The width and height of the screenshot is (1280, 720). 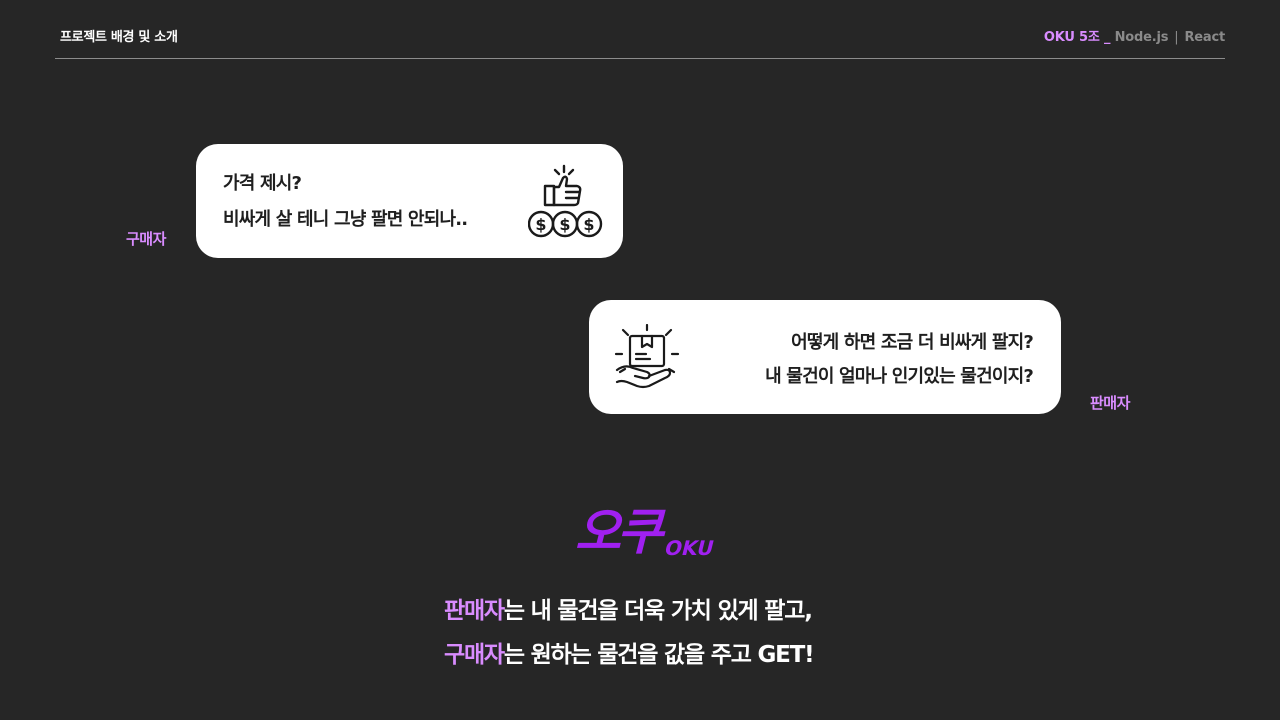 What do you see at coordinates (1141, 37) in the screenshot?
I see `tech-nodejs: Node.js` at bounding box center [1141, 37].